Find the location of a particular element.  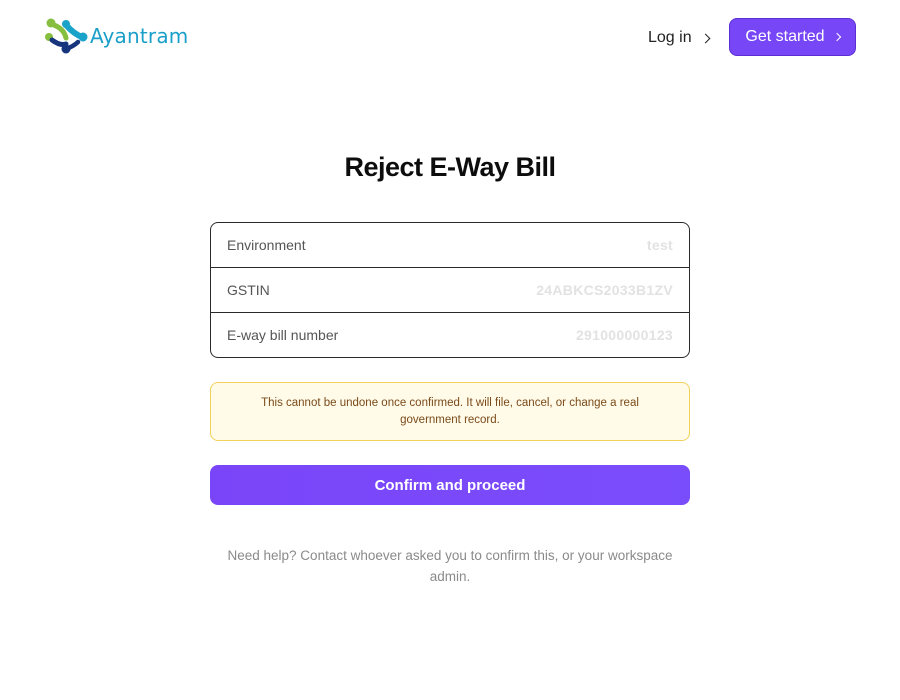

field-row-gstin: GSTIN 24ABKCS2033B1ZV is located at coordinates (450, 290).